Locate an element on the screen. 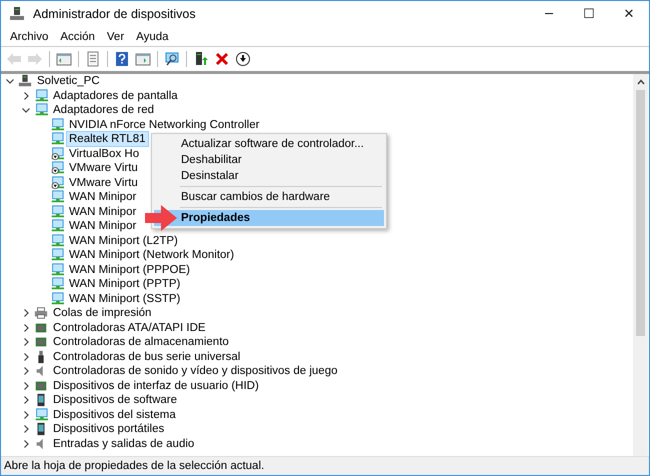 This screenshot has height=476, width=650. tree-item: WAN Miniport (L2TP) is located at coordinates (123, 241).